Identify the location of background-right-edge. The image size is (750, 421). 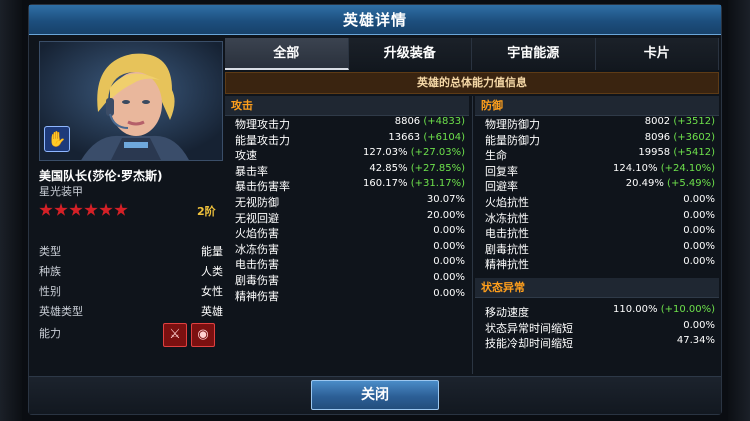
(739, 210).